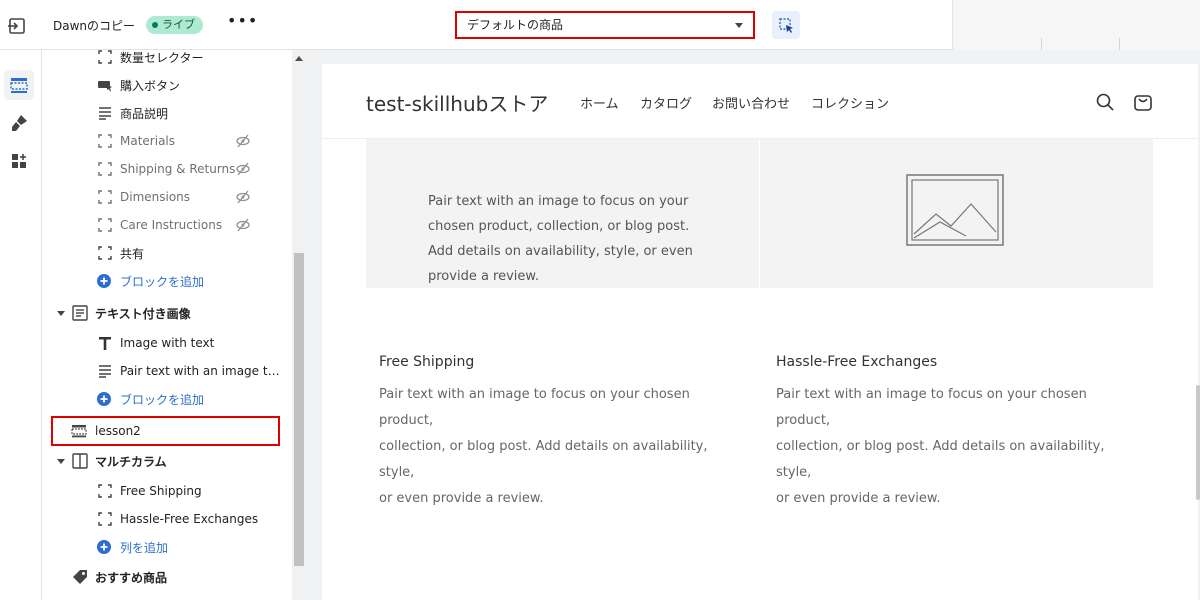 This screenshot has width=1200, height=600. I want to click on block-label: Image with text, so click(167, 343).